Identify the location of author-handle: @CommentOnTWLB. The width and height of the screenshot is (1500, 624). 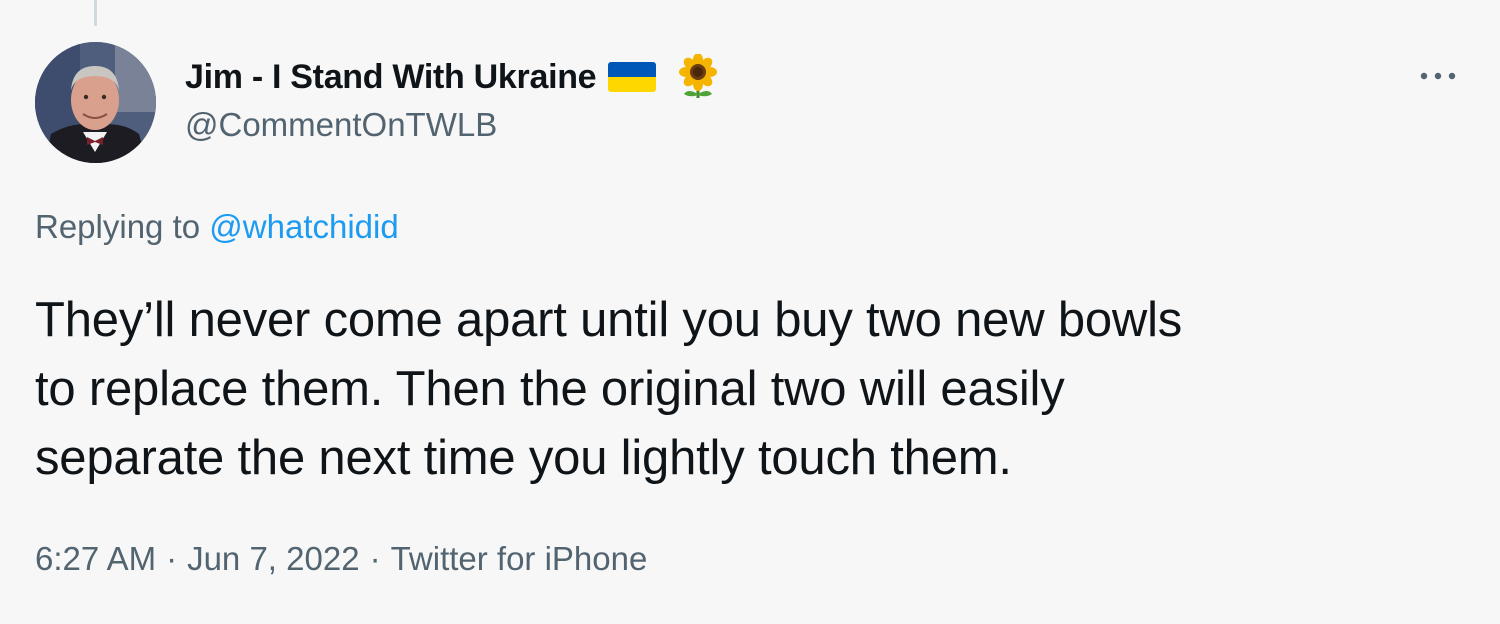
(341, 125).